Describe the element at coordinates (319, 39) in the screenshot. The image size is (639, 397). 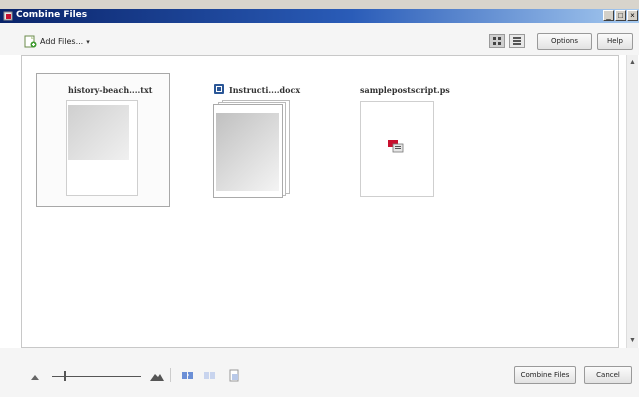
I see `toolbar: Add Files... ▾ Options Help` at that location.